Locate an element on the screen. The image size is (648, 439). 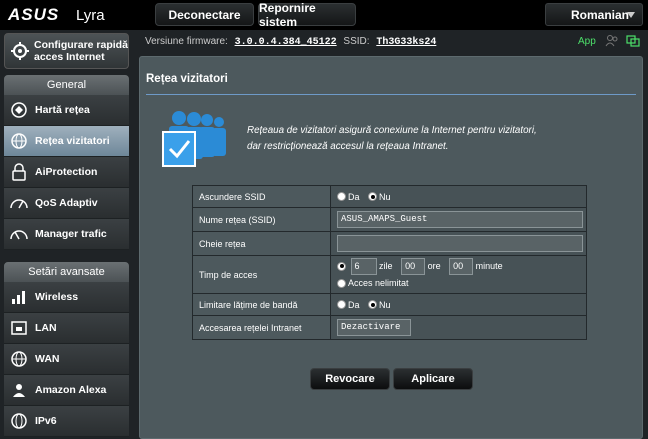
sidebar-item-label: Hartă rețea is located at coordinates (62, 110).